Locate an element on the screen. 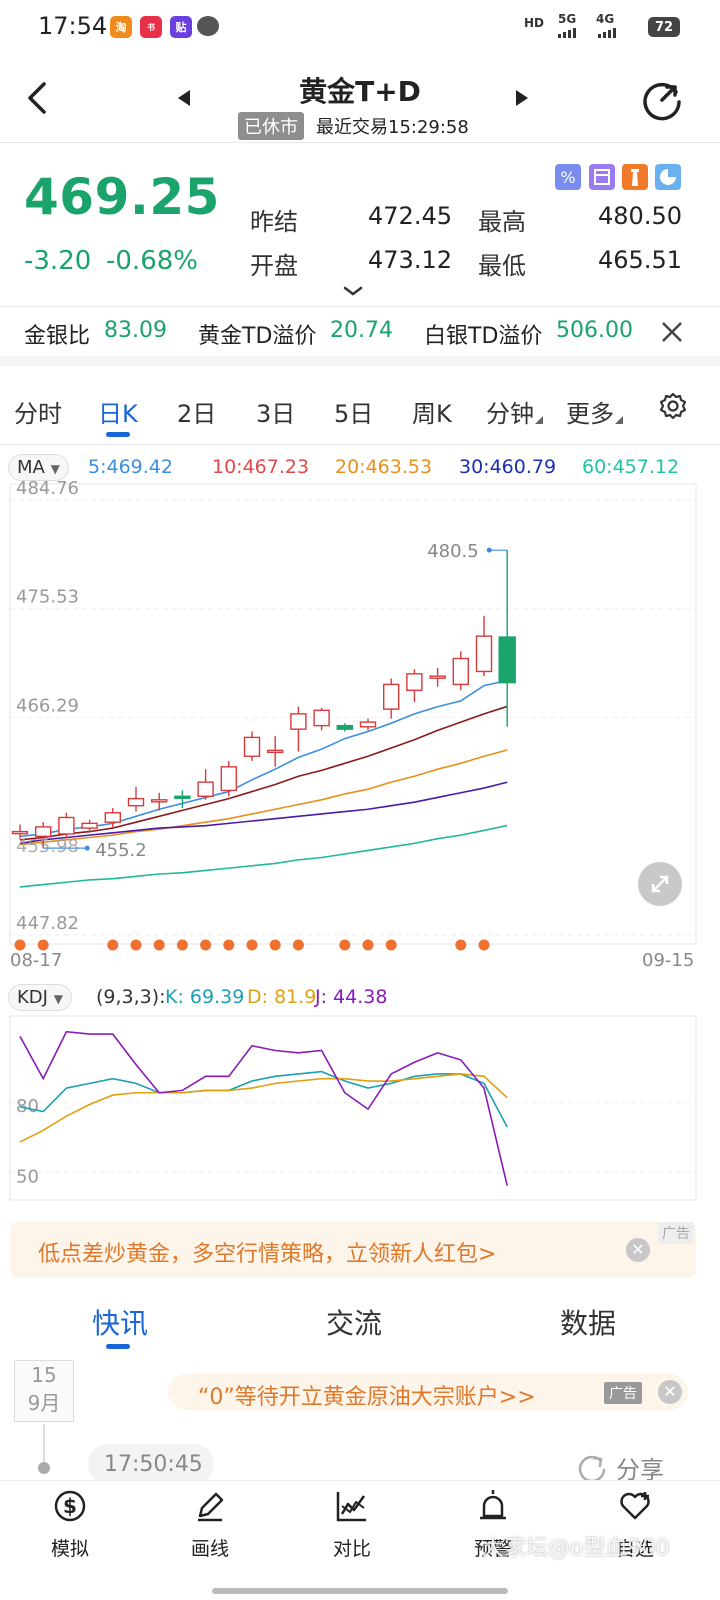  ma60-value: 60:457.12 is located at coordinates (631, 467).